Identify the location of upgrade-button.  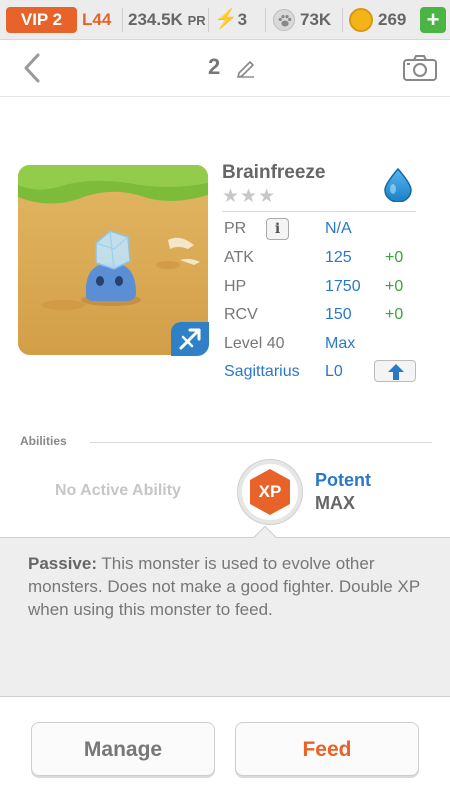
(395, 371).